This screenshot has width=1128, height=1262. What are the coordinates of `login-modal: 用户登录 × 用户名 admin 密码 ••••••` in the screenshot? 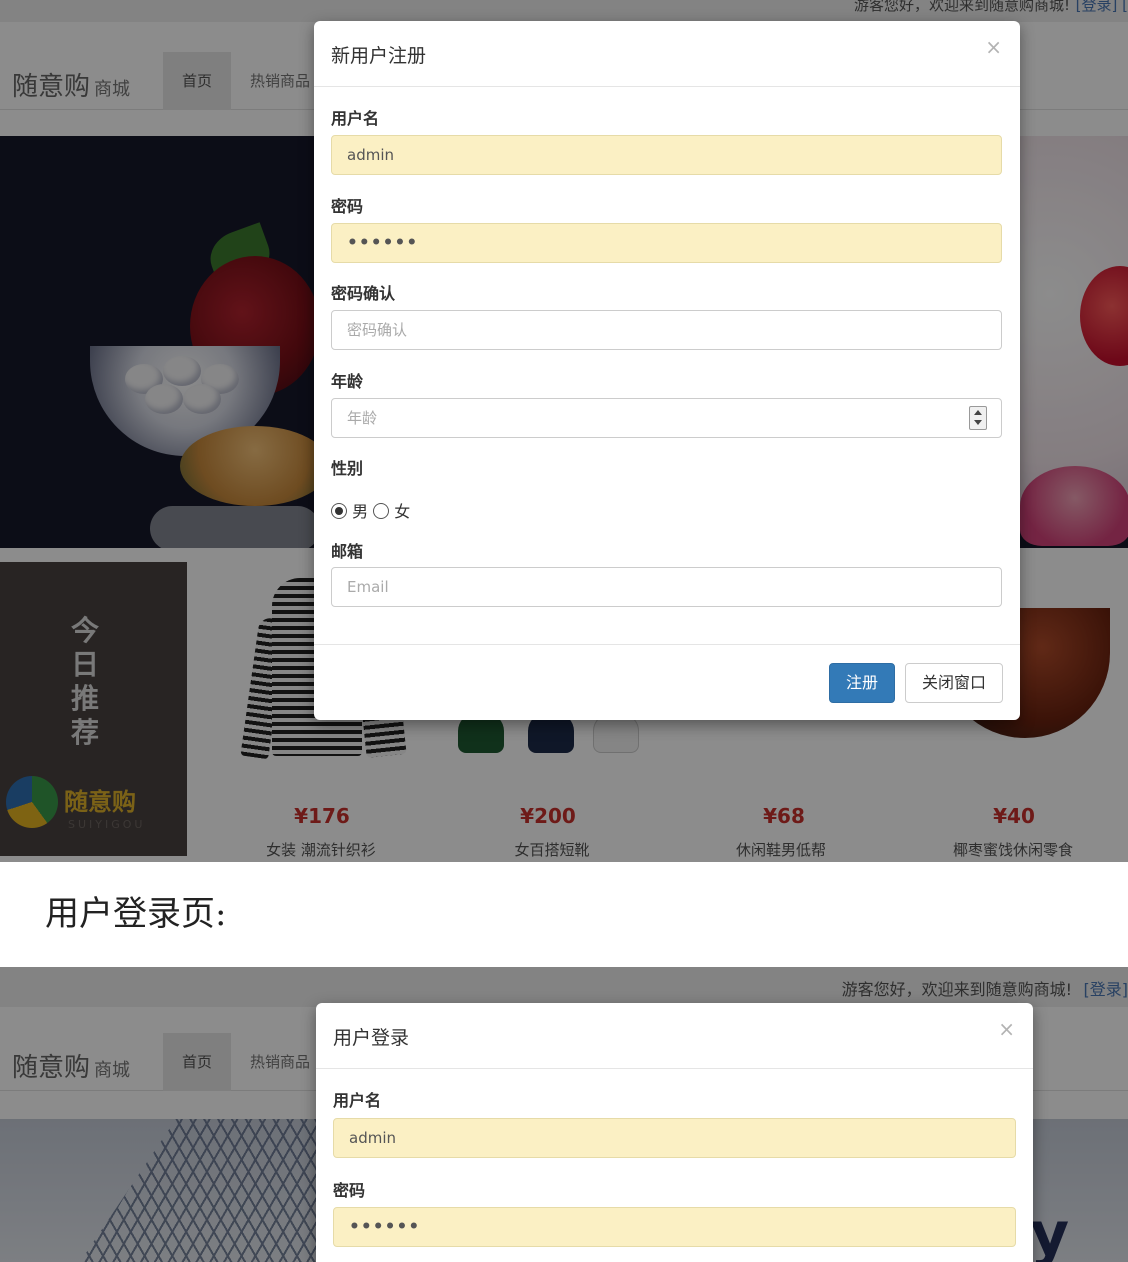 It's located at (674, 1132).